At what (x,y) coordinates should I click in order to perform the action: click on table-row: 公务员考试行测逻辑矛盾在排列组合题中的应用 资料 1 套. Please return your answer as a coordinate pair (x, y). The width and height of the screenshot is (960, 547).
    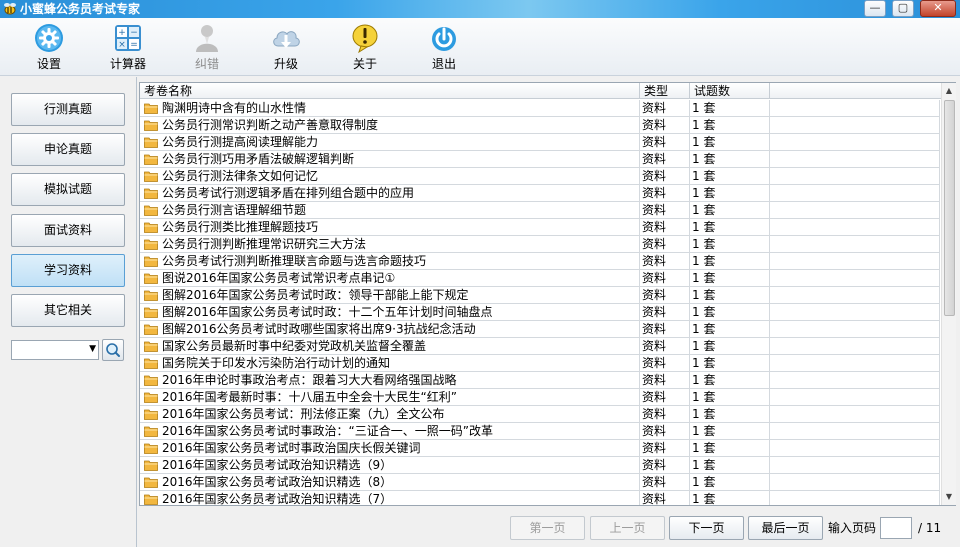
    Looking at the image, I should click on (540, 193).